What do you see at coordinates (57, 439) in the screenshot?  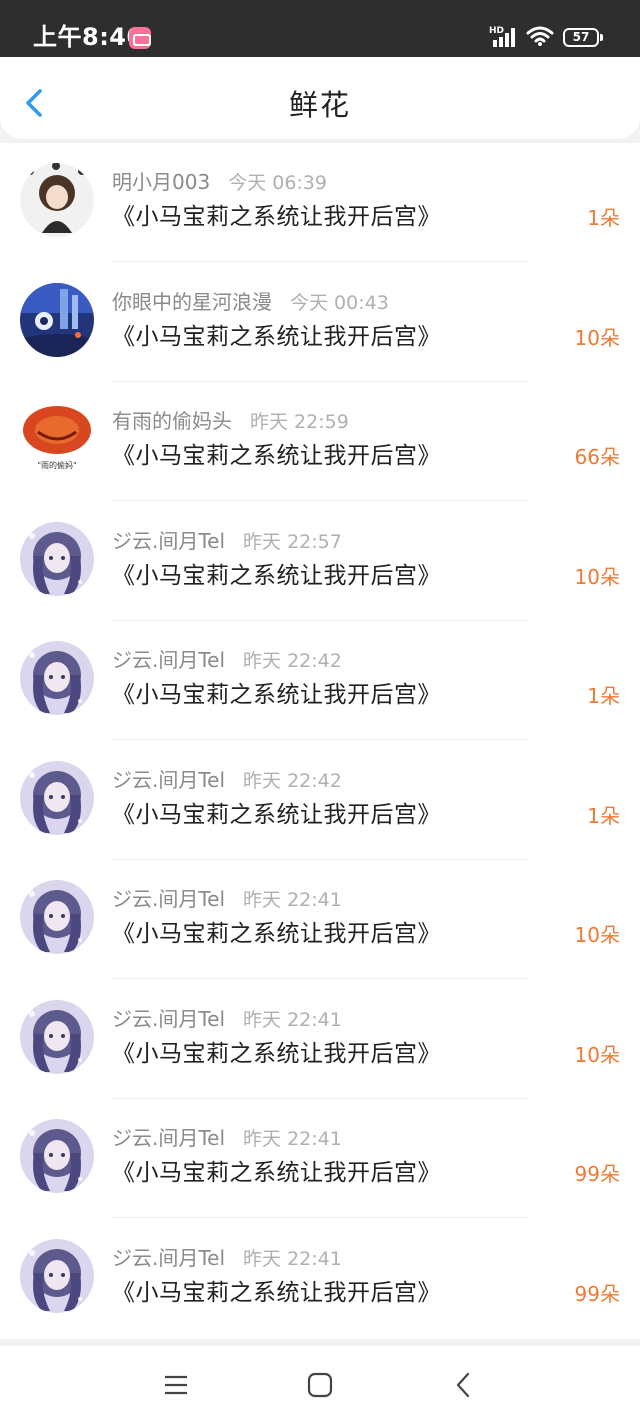 I see `avatar: "雨的偷妈"` at bounding box center [57, 439].